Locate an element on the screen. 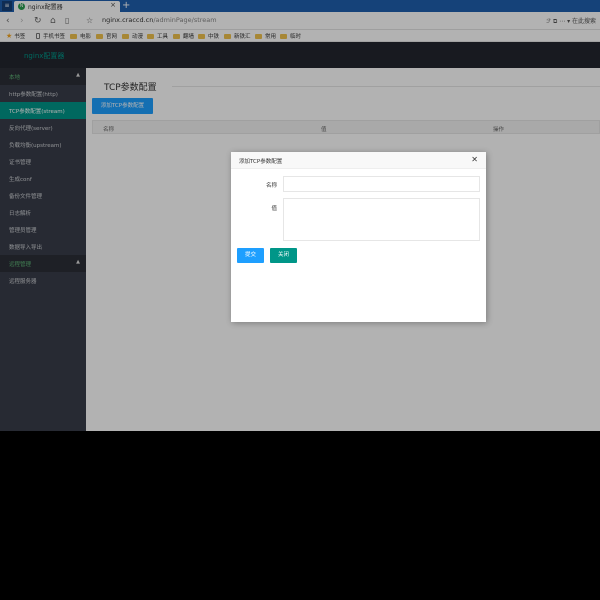 This screenshot has height=600, width=600. dialog-title: 添加TCP参数配置 is located at coordinates (261, 162).